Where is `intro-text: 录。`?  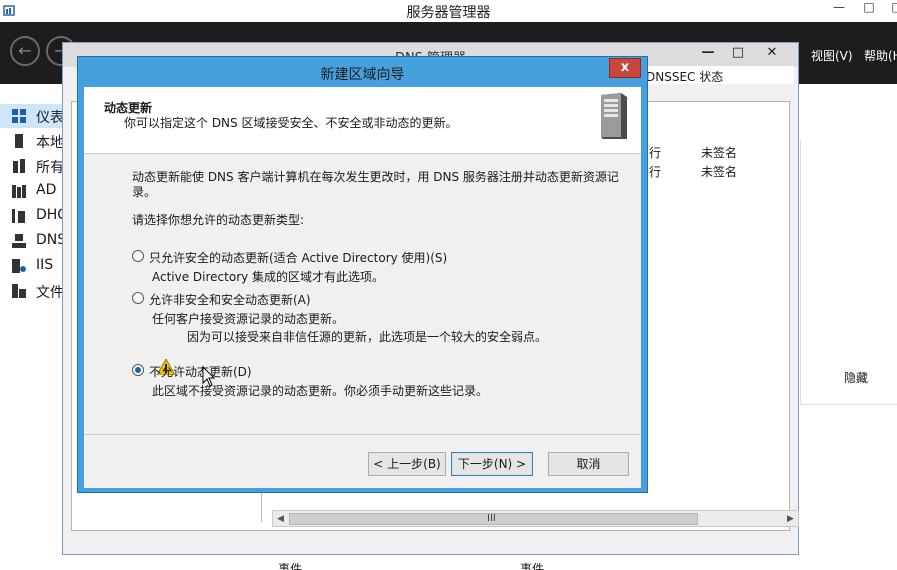 intro-text: 录。 is located at coordinates (144, 192).